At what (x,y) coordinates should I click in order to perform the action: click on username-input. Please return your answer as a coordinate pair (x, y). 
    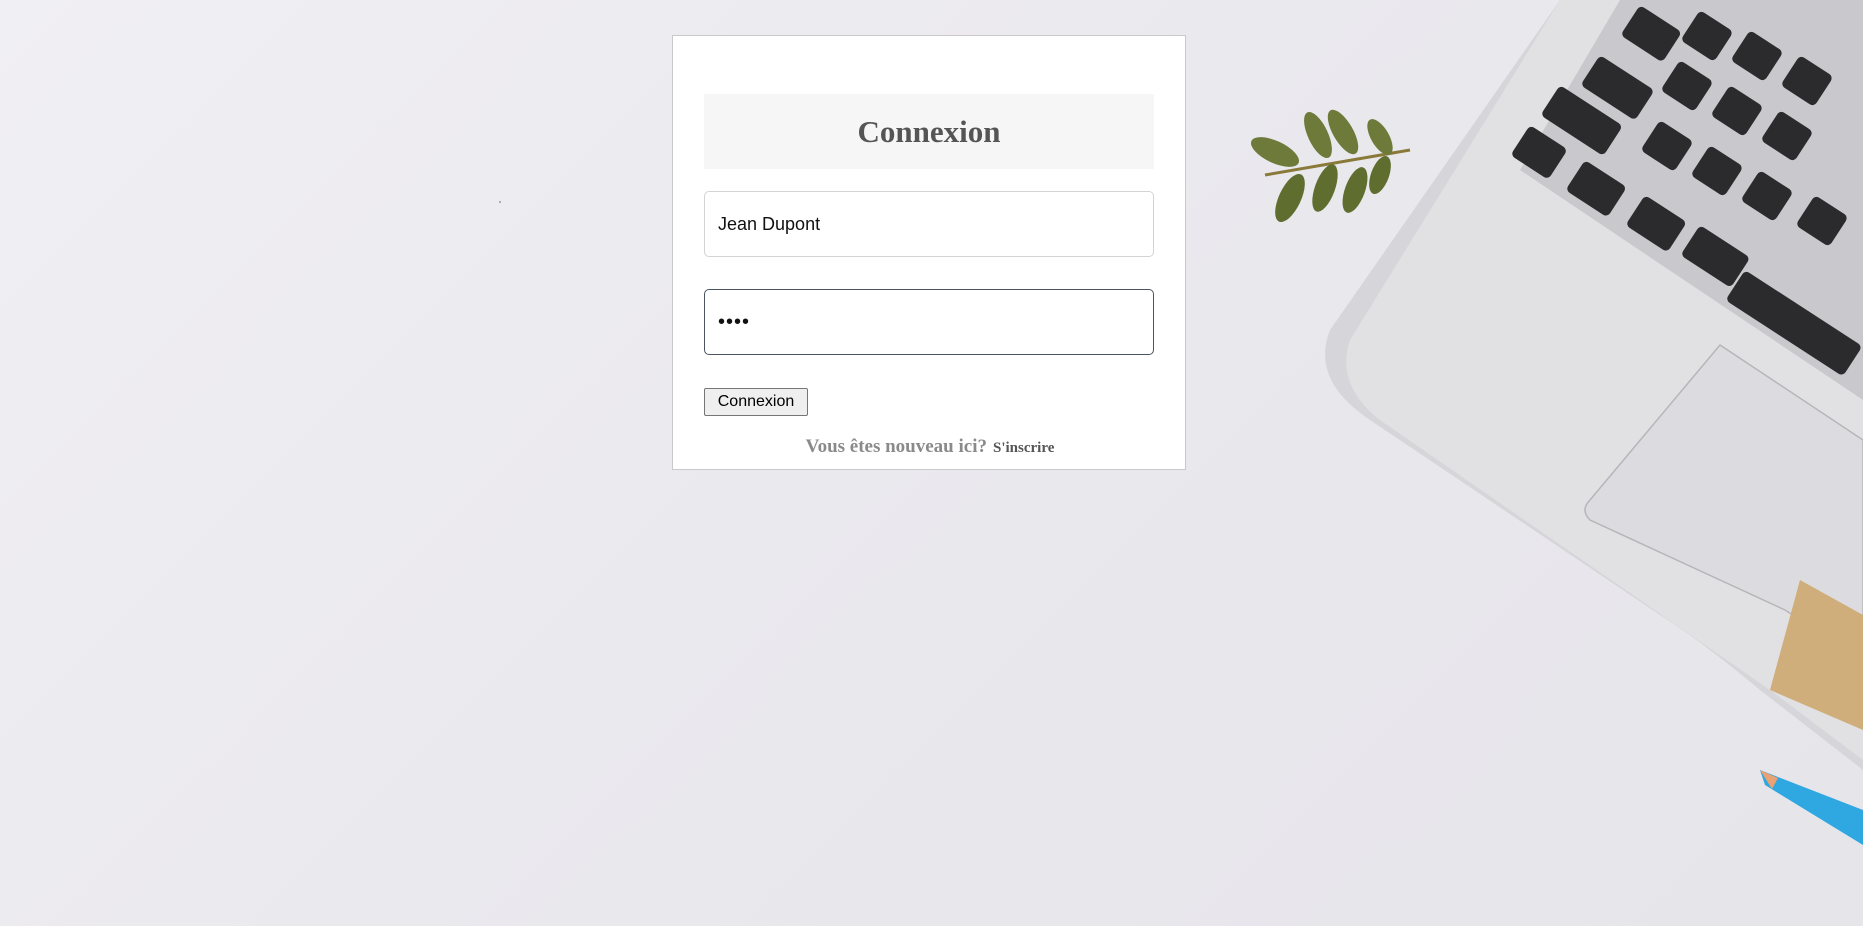
    Looking at the image, I should click on (929, 224).